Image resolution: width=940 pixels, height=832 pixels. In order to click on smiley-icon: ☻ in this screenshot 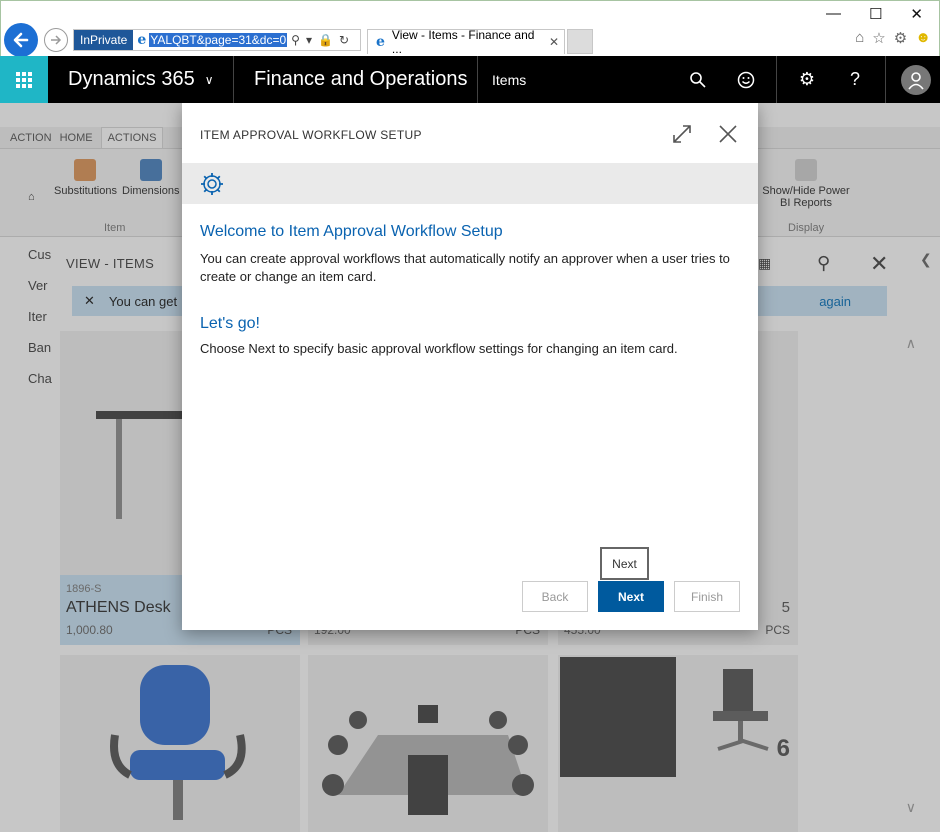, I will do `click(923, 38)`.